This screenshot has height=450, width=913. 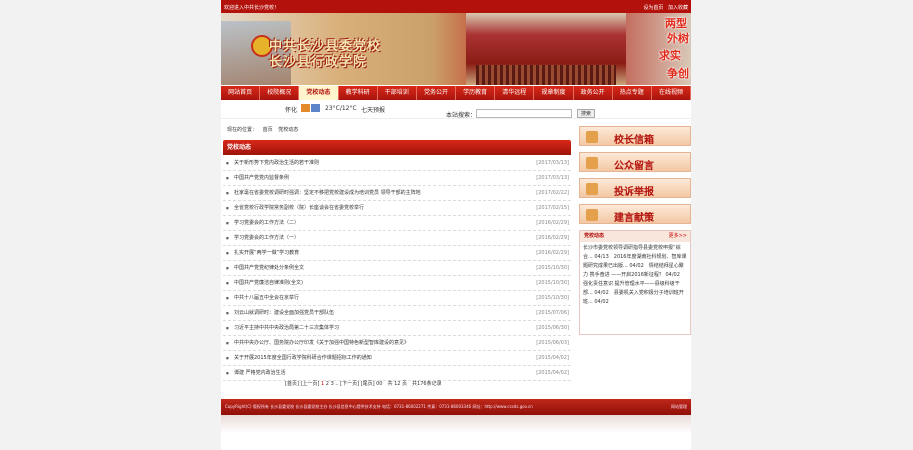 I want to click on info-bar: 怀化 23°C/12°C 七天预报 本站搜索： 搜索, so click(x=456, y=110).